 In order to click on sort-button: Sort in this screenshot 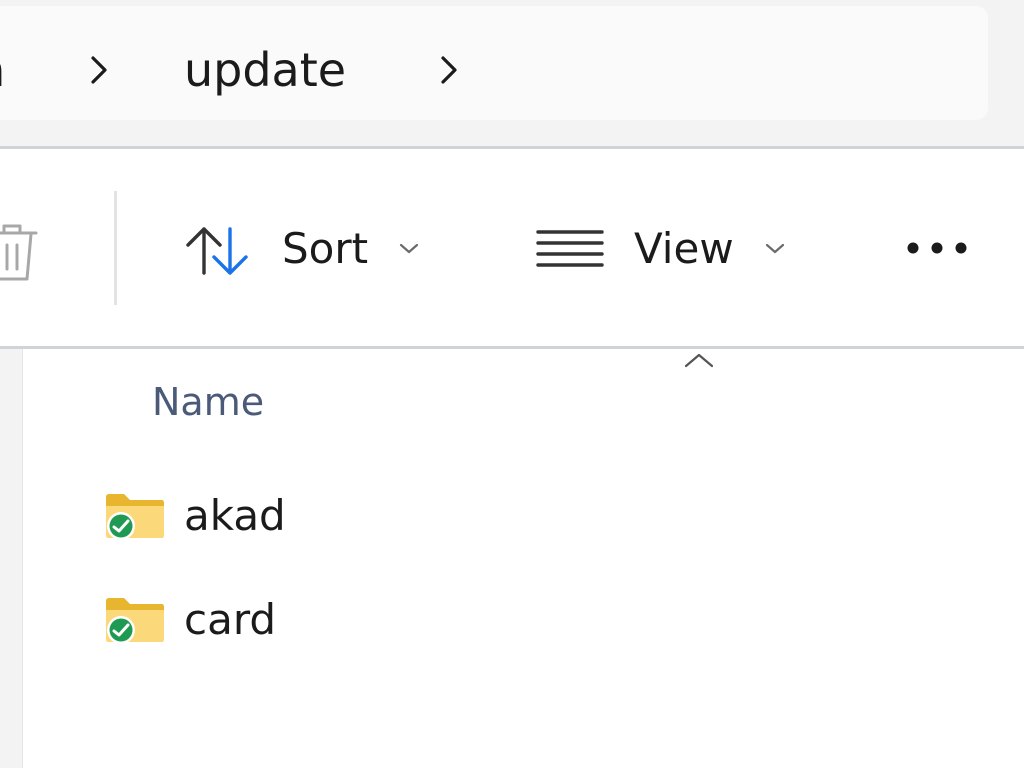, I will do `click(306, 250)`.